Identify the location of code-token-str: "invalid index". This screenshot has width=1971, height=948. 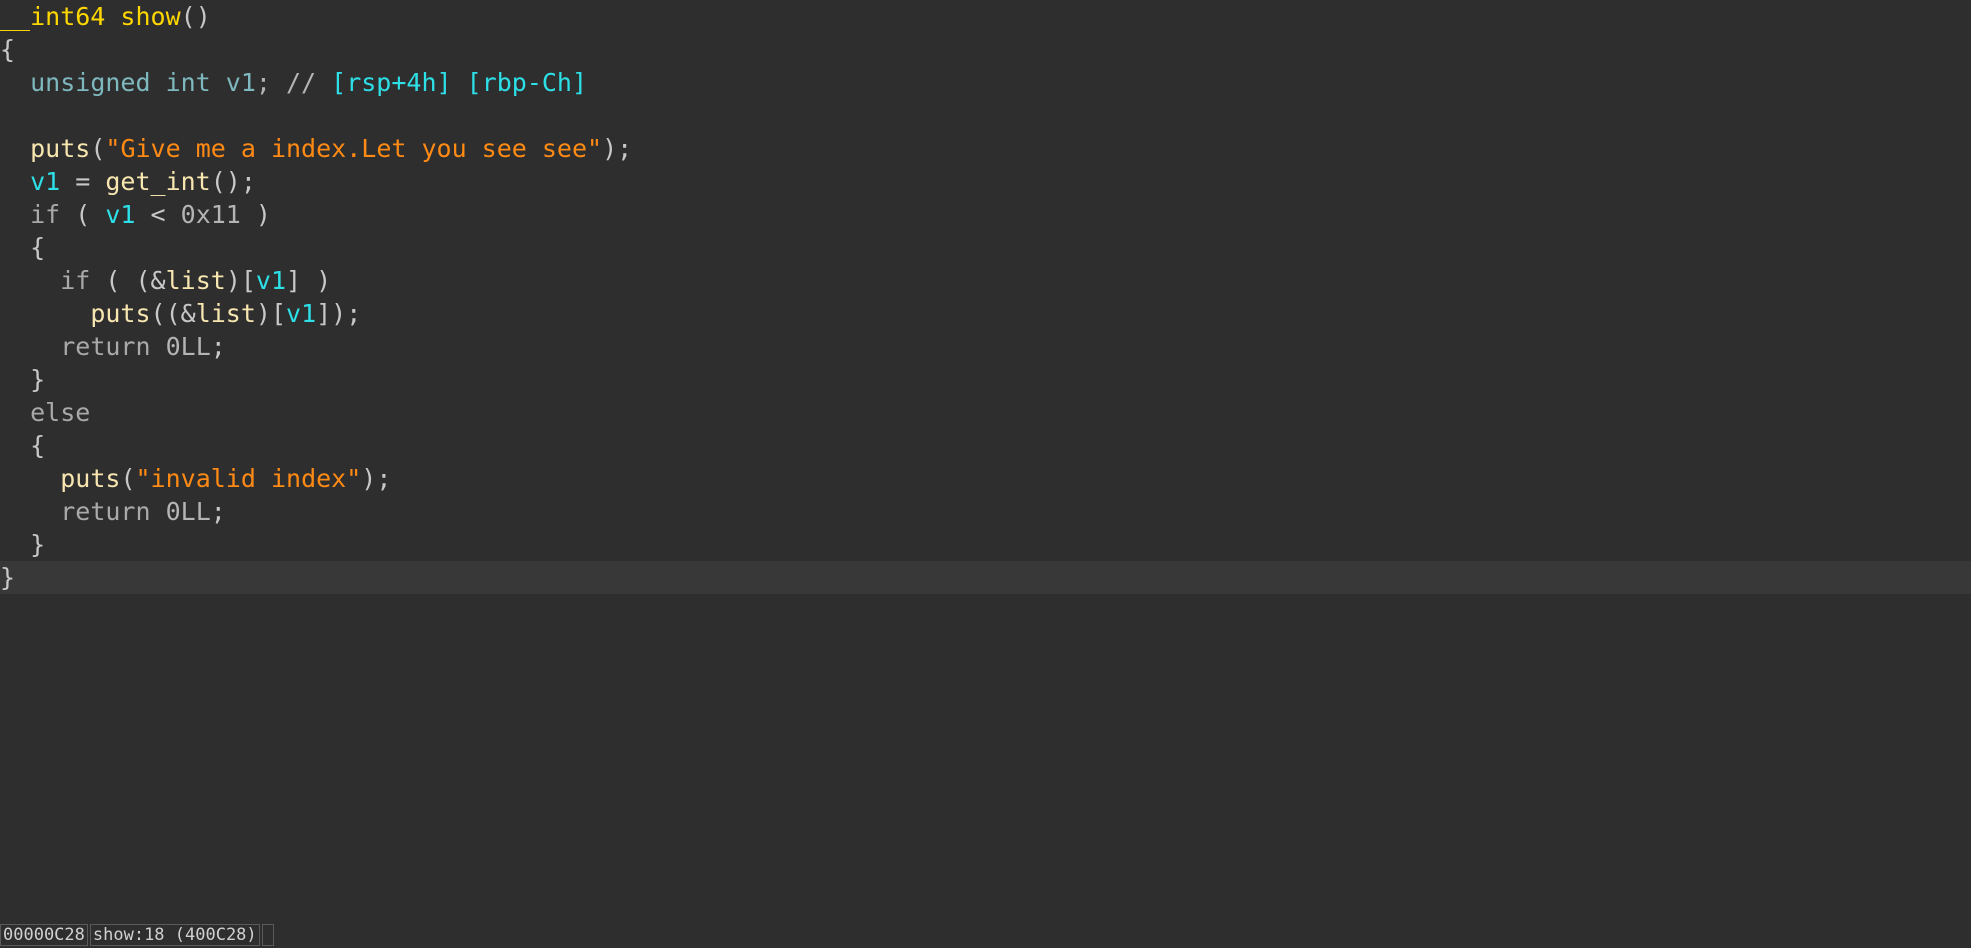
(248, 478).